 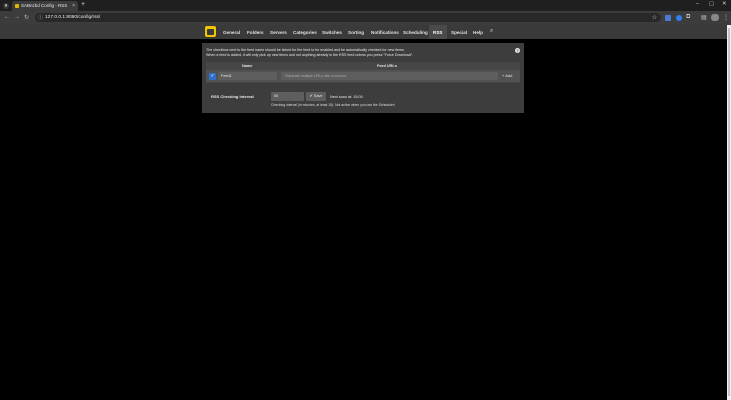 What do you see at coordinates (40, 17) in the screenshot?
I see `site-info-icon: ⓘ` at bounding box center [40, 17].